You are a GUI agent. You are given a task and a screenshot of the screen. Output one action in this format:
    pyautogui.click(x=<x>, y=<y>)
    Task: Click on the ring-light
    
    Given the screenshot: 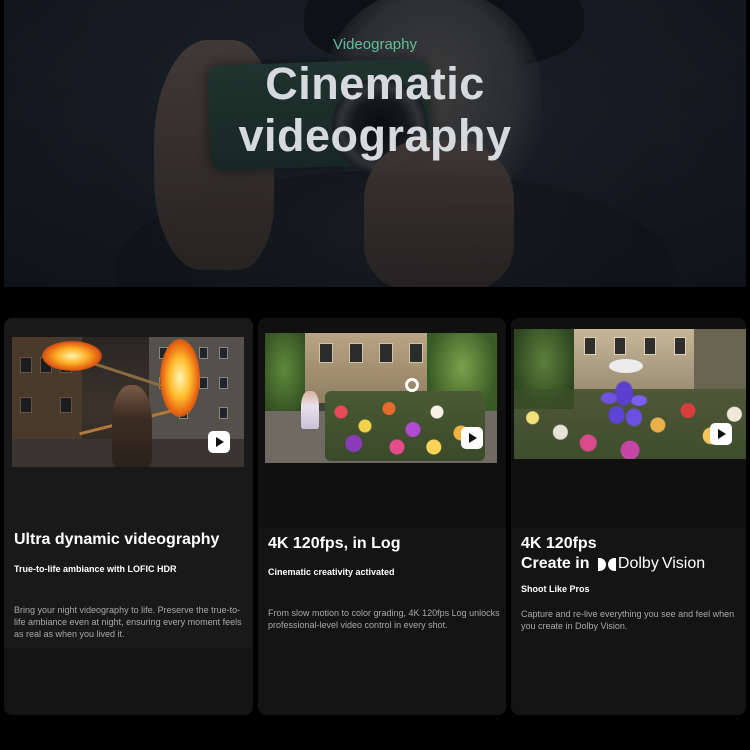 What is the action you would take?
    pyautogui.click(x=412, y=385)
    